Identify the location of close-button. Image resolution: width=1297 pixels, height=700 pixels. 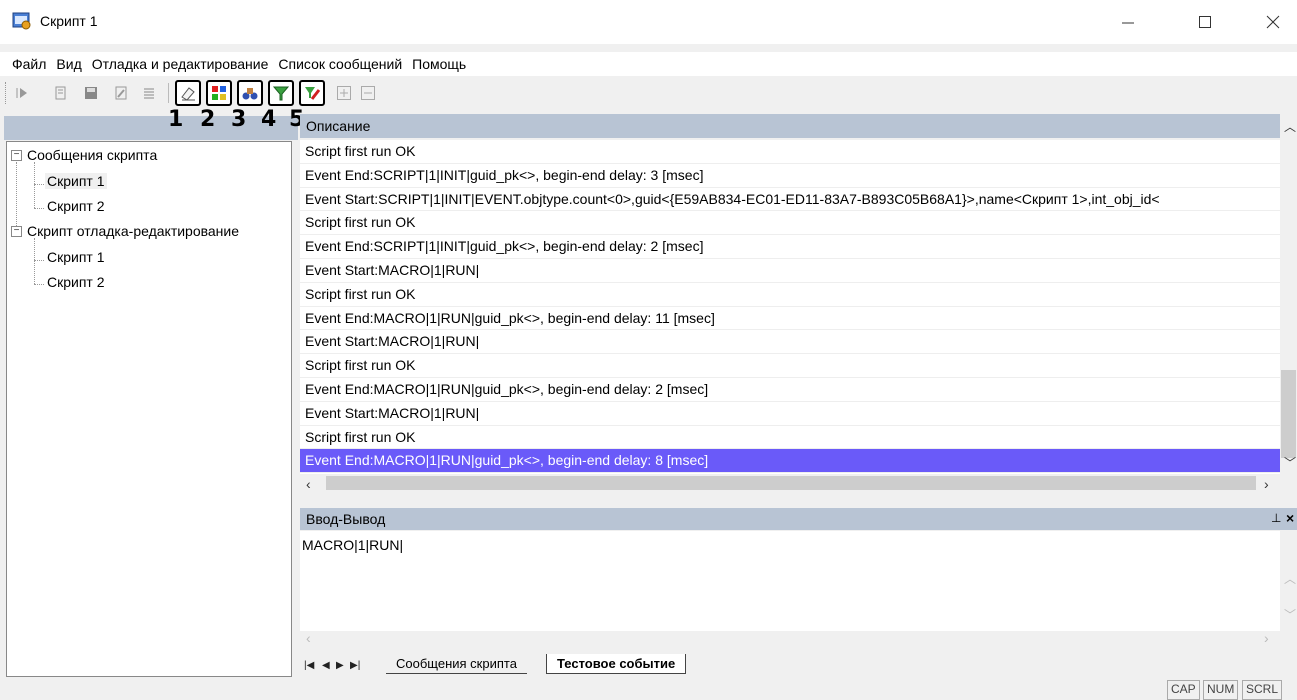
(1273, 22).